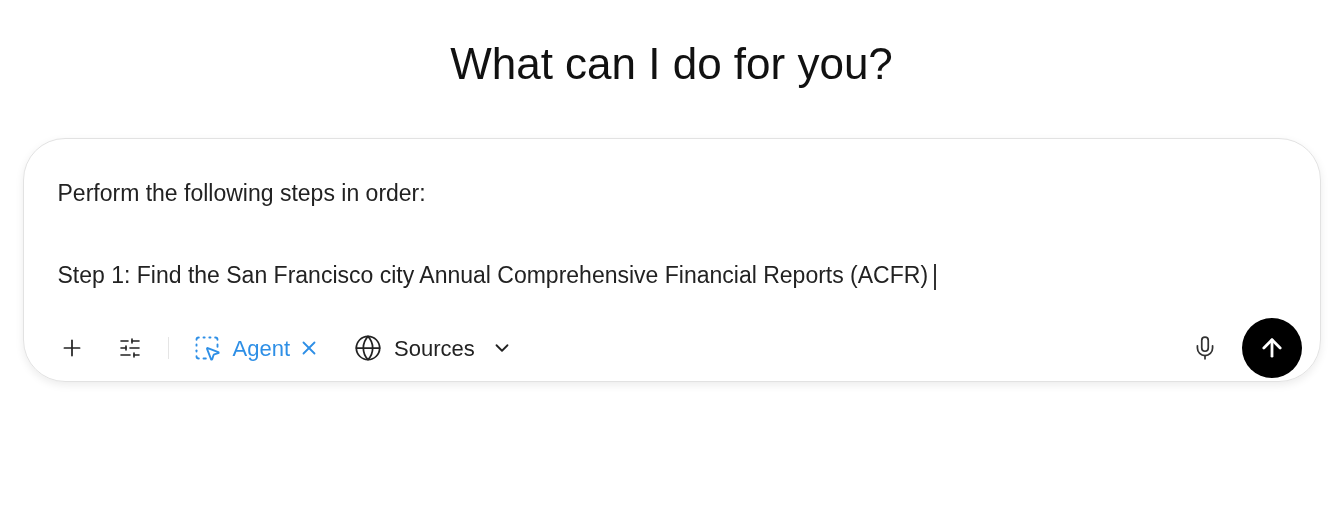  What do you see at coordinates (671, 64) in the screenshot?
I see `page-heading: What can I do for you?` at bounding box center [671, 64].